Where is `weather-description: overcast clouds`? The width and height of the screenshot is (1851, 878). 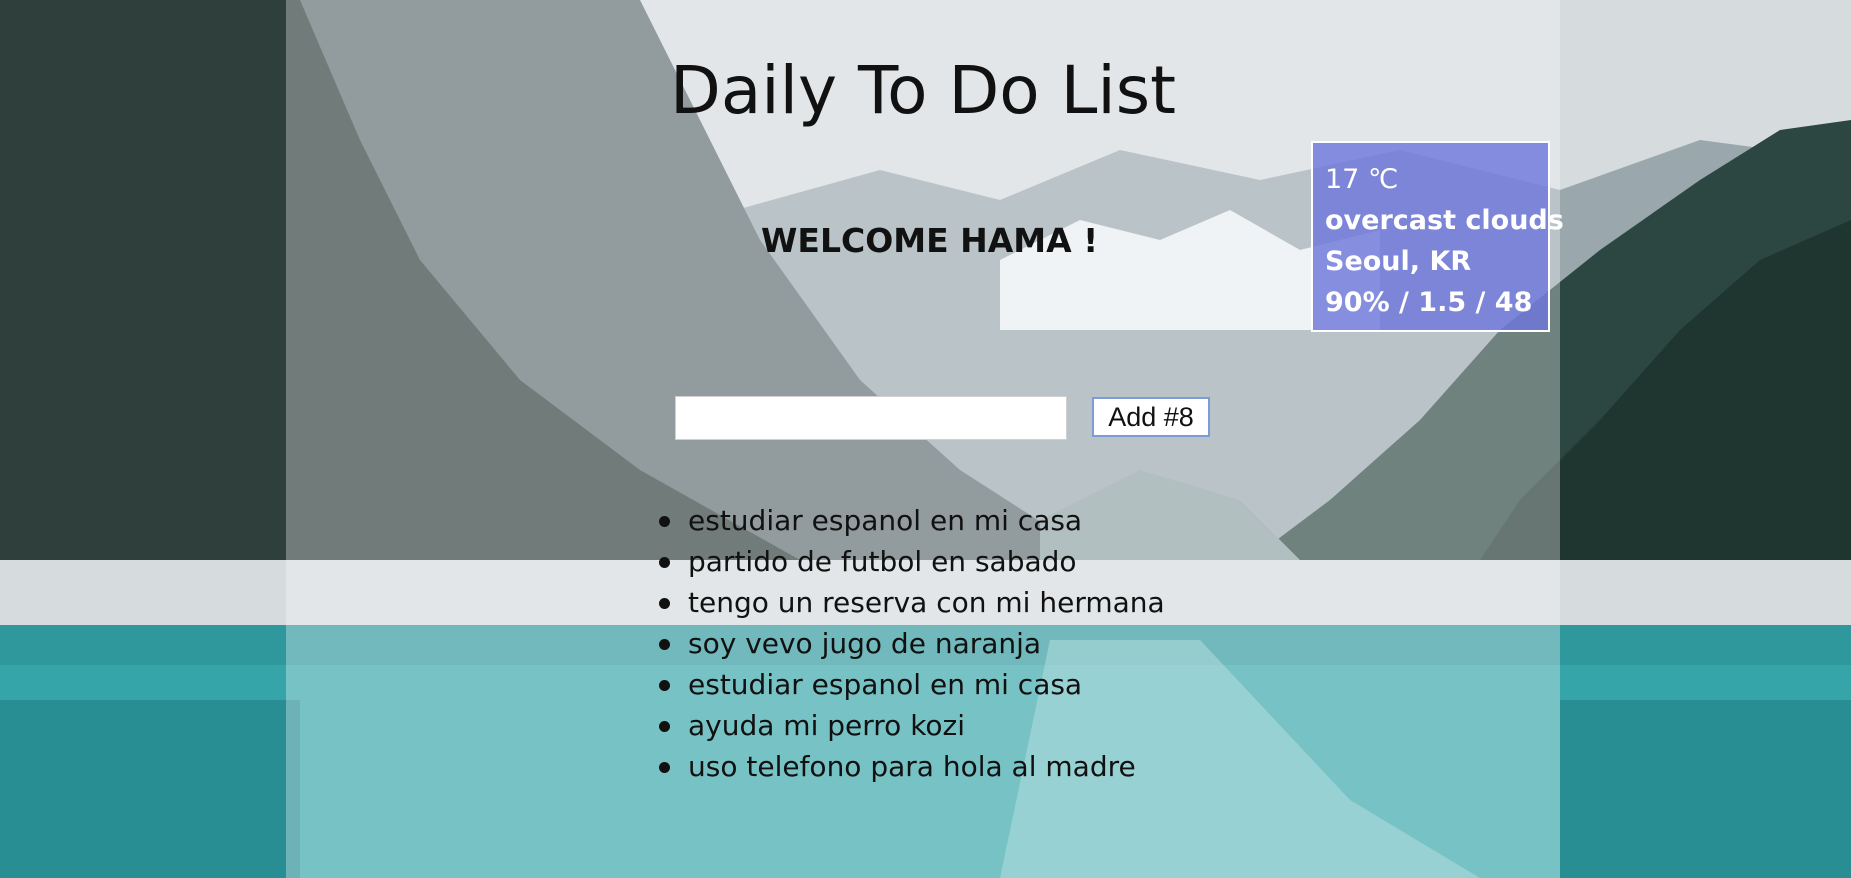
weather-description: overcast clouds is located at coordinates (1444, 220).